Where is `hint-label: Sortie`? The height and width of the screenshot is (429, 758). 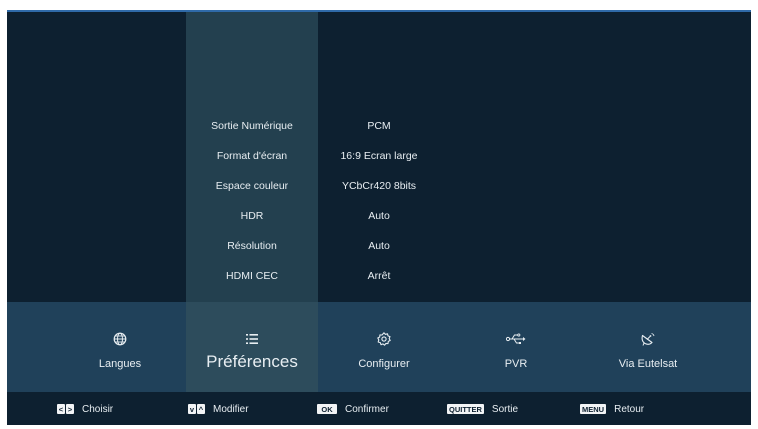 hint-label: Sortie is located at coordinates (505, 409).